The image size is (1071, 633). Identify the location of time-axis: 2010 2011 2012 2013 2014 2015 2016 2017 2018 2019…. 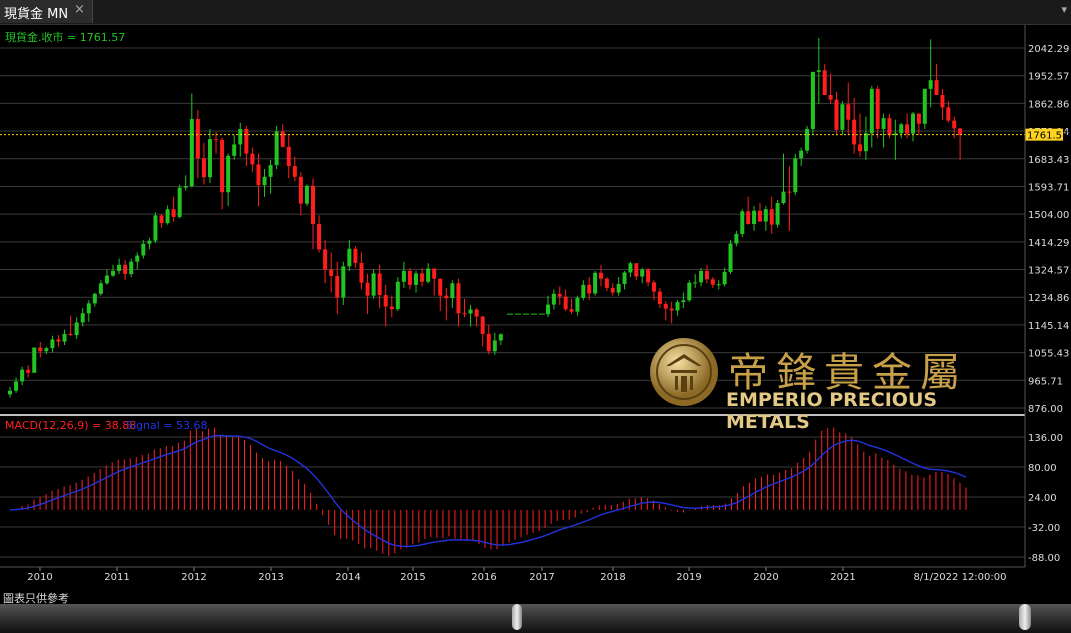
(512, 574).